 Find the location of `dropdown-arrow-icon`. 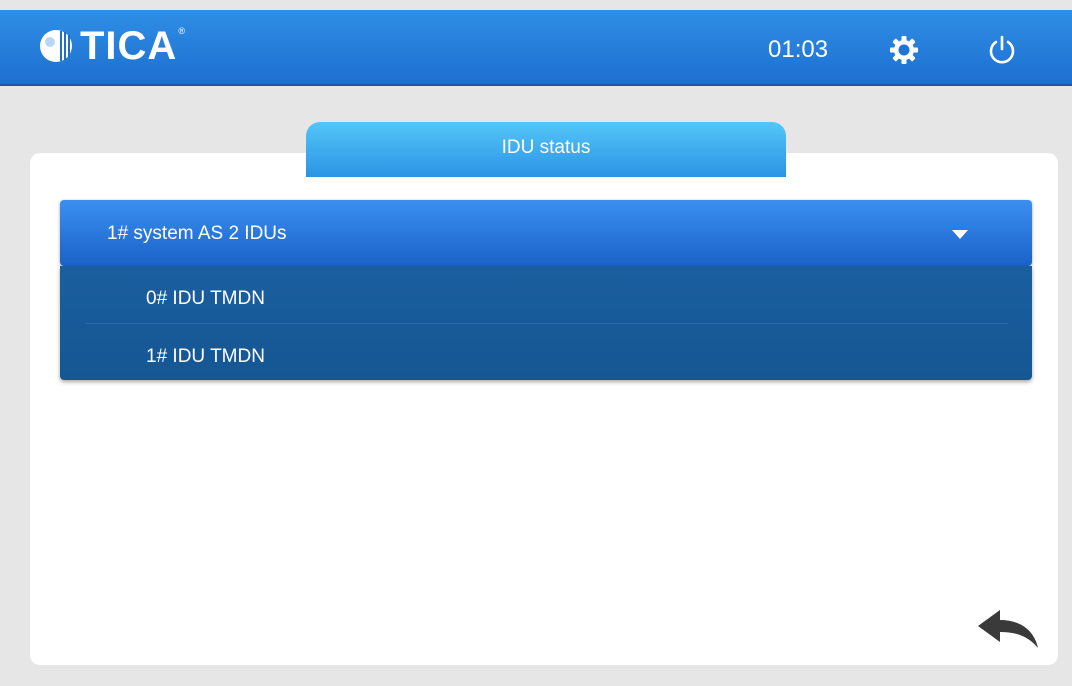

dropdown-arrow-icon is located at coordinates (960, 234).